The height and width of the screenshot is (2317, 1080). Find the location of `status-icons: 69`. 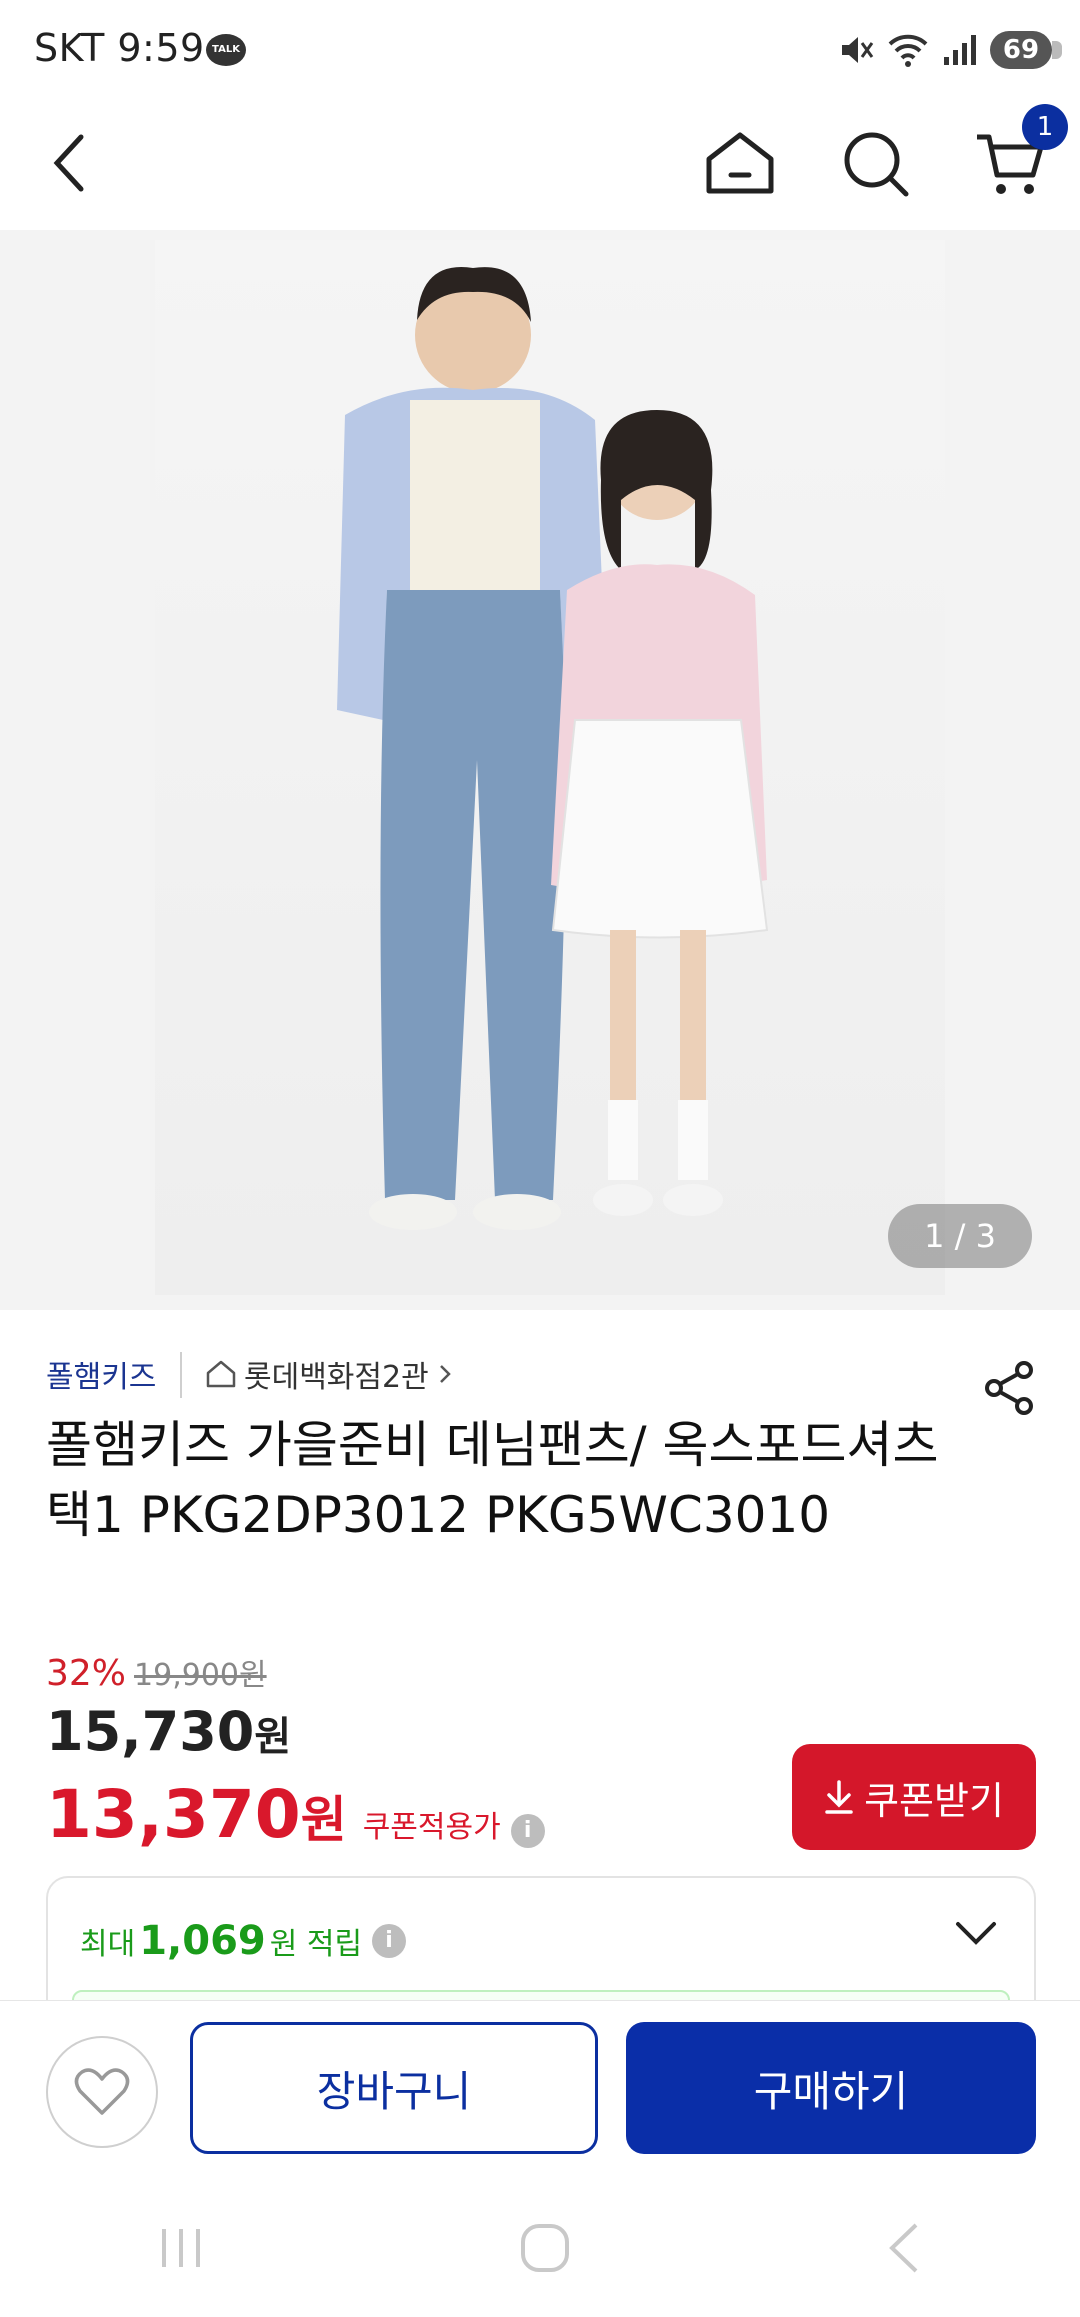

status-icons: 69 is located at coordinates (950, 50).